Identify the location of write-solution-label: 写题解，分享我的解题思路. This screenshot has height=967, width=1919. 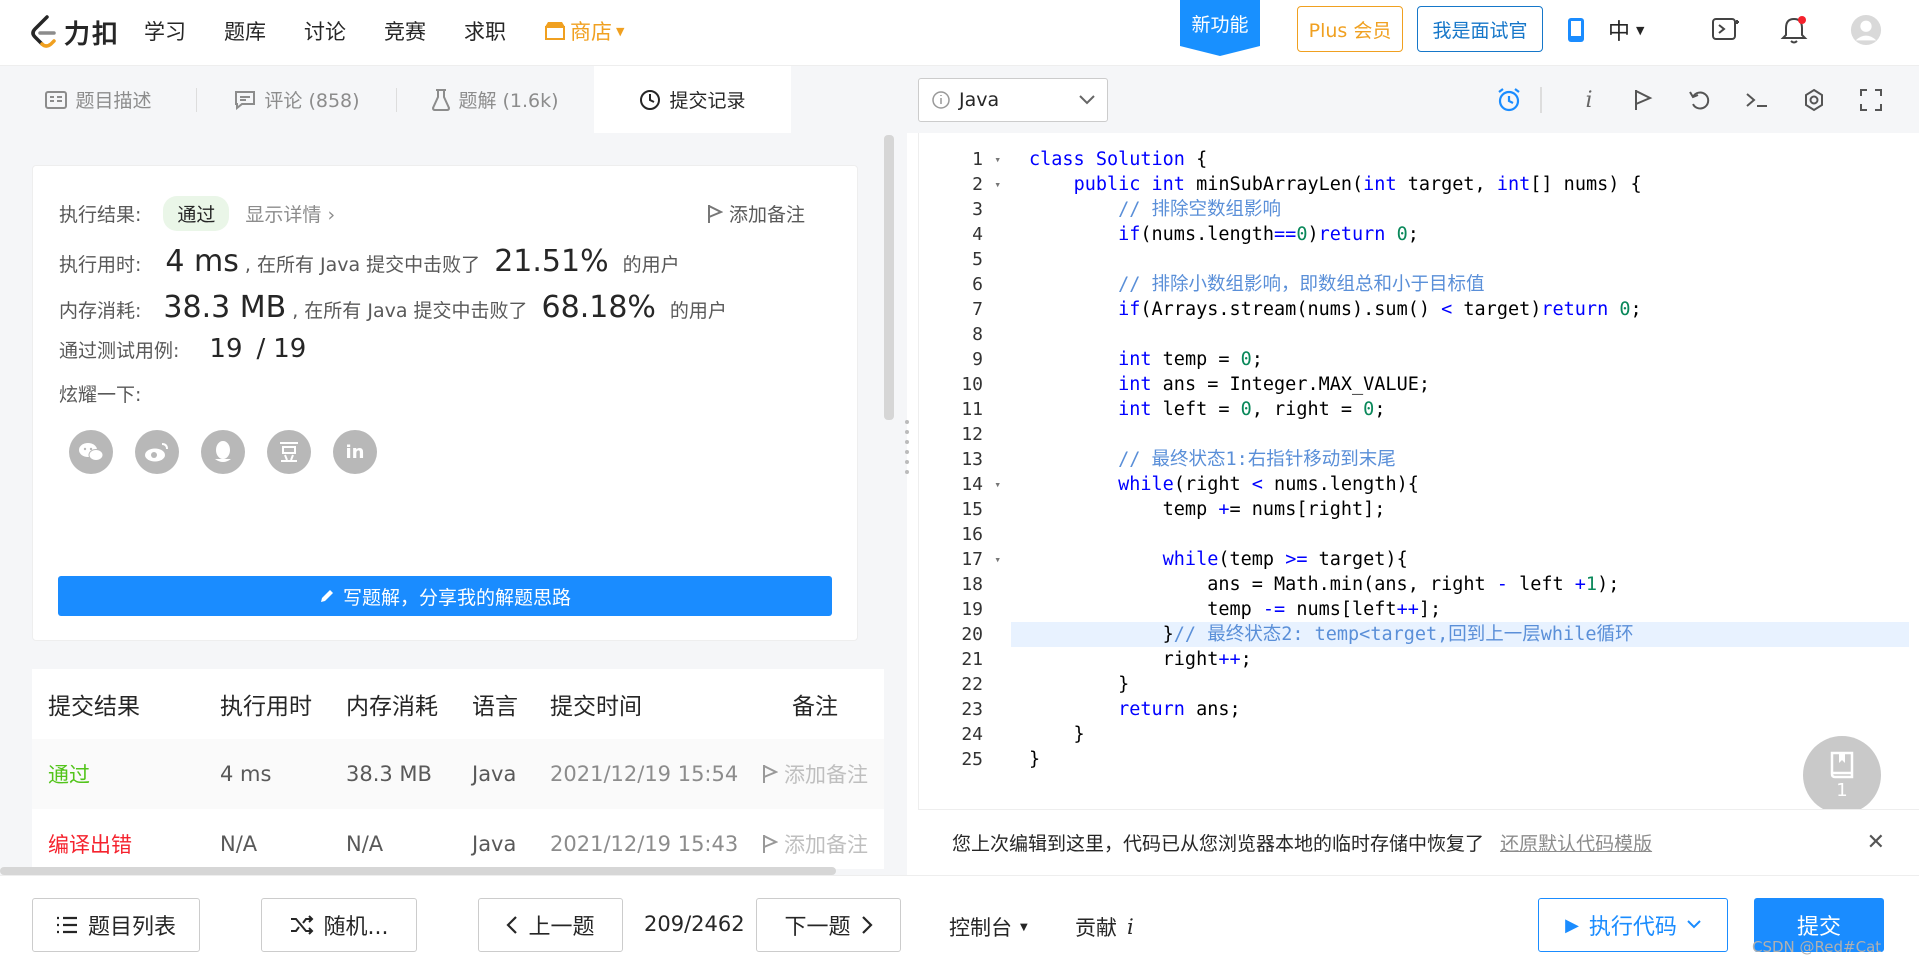
(456, 597).